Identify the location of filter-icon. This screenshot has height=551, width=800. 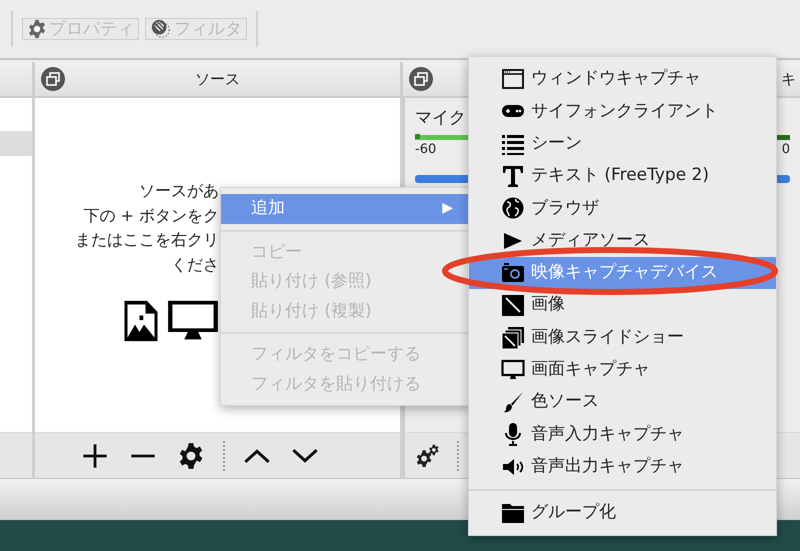
(161, 29).